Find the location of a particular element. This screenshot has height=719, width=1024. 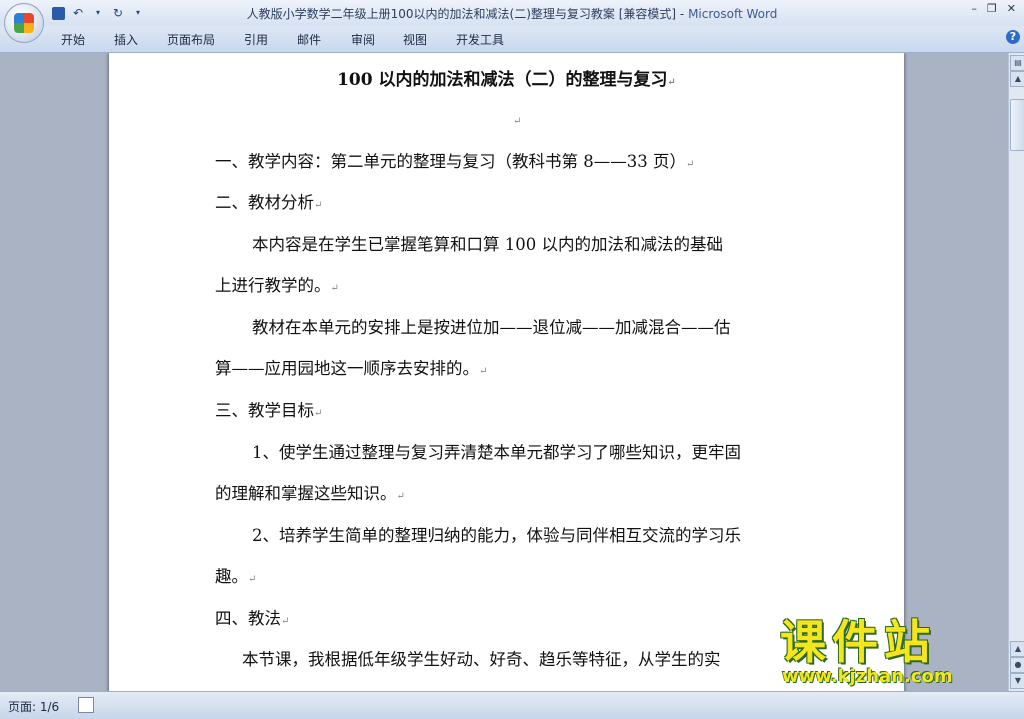

line-text: 一、教学内容：第二单元的整理与复习（教科书第 8——33 页） is located at coordinates (450, 161).